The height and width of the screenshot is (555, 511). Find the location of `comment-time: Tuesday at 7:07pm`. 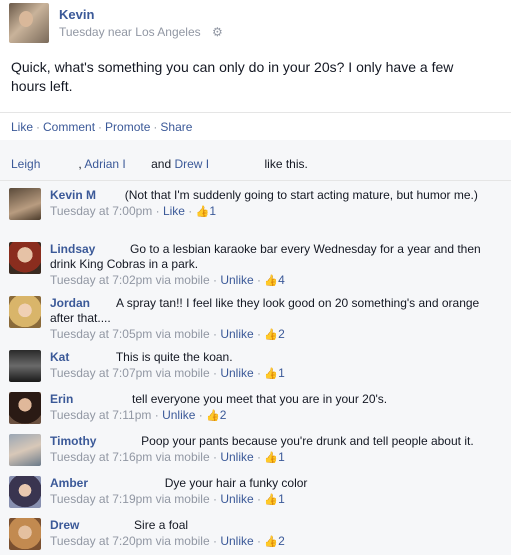

comment-time: Tuesday at 7:07pm is located at coordinates (101, 373).